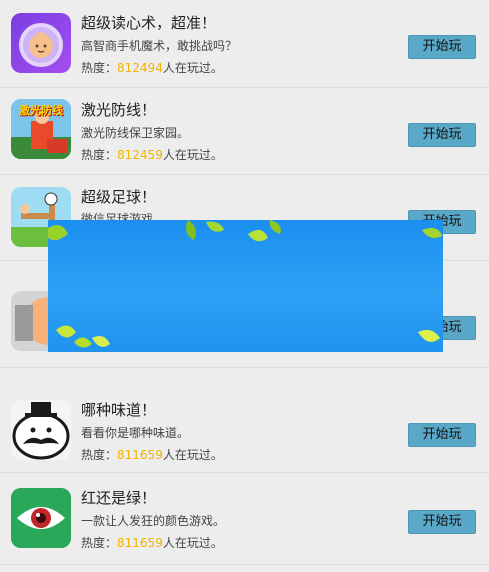 This screenshot has height=572, width=489. I want to click on icon-caption: 激光防线, so click(41, 110).